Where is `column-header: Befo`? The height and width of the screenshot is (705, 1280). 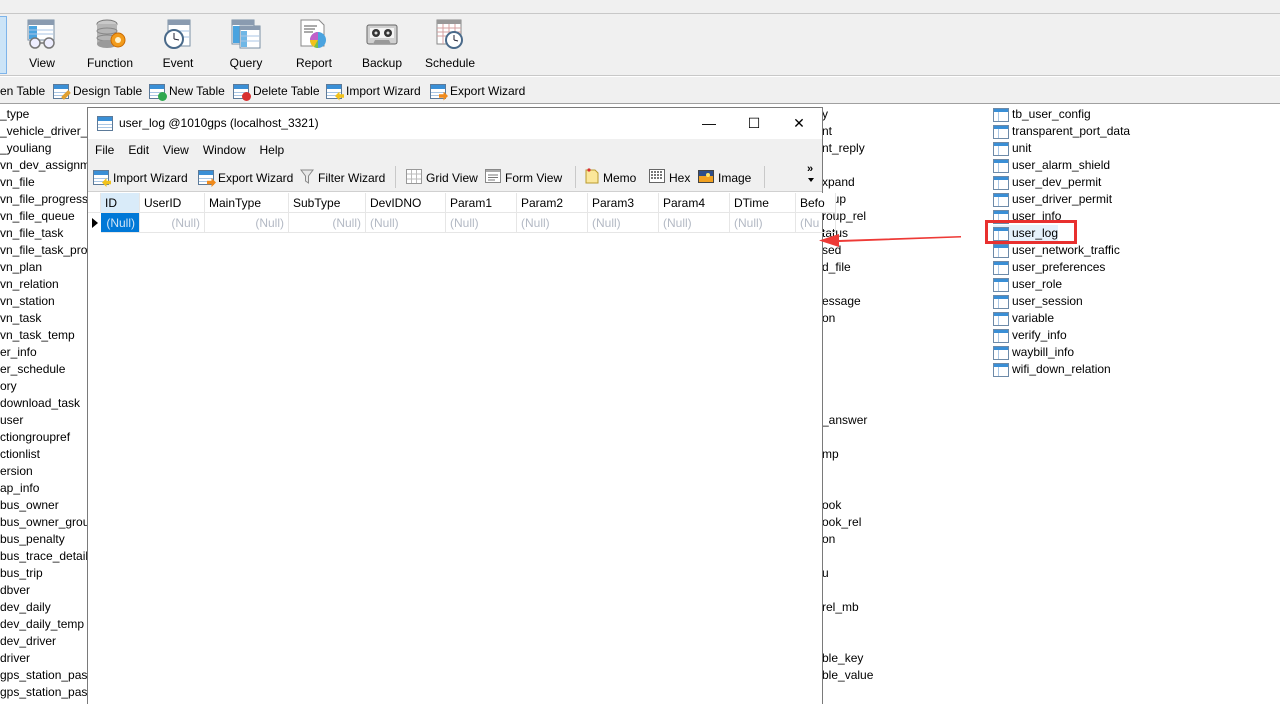
column-header: Befo is located at coordinates (816, 203).